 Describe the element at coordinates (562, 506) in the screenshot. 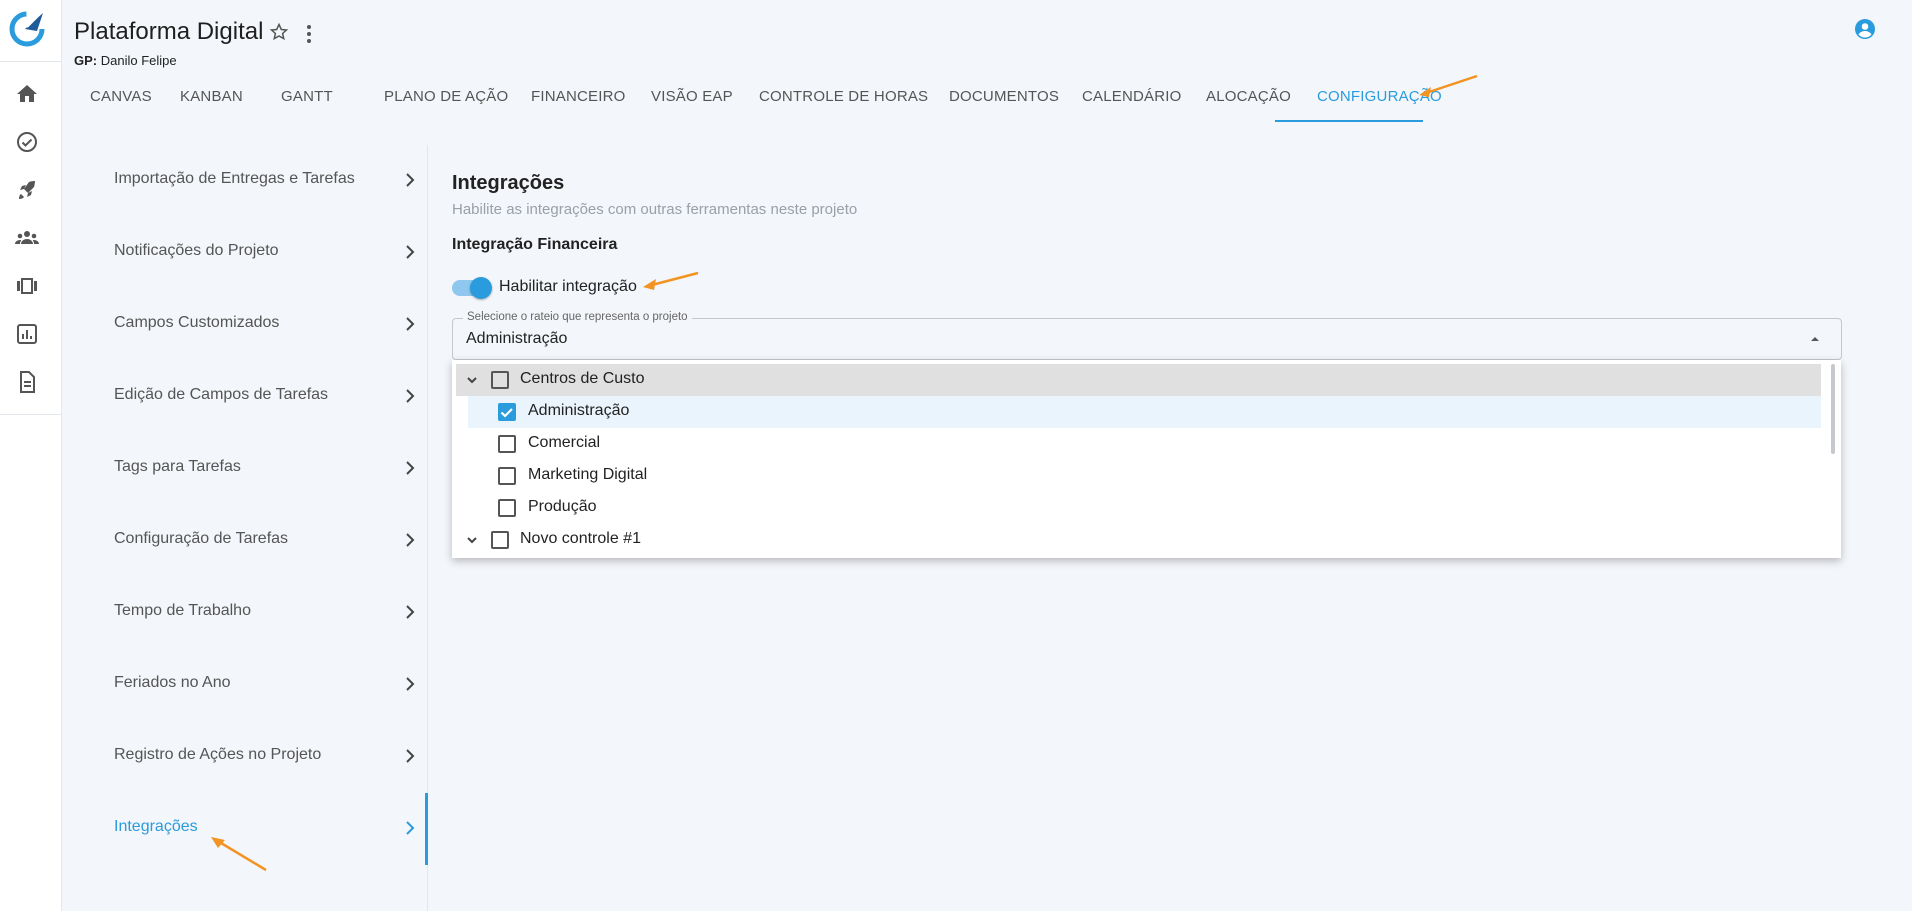

I see `tree-item-label: Produção` at that location.